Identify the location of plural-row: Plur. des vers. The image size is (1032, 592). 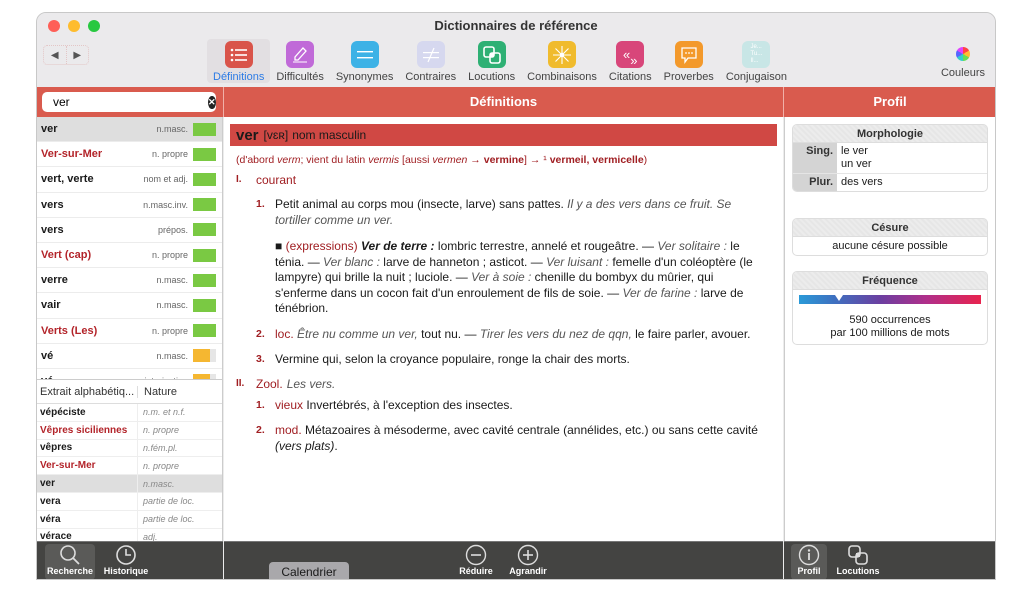
(890, 182).